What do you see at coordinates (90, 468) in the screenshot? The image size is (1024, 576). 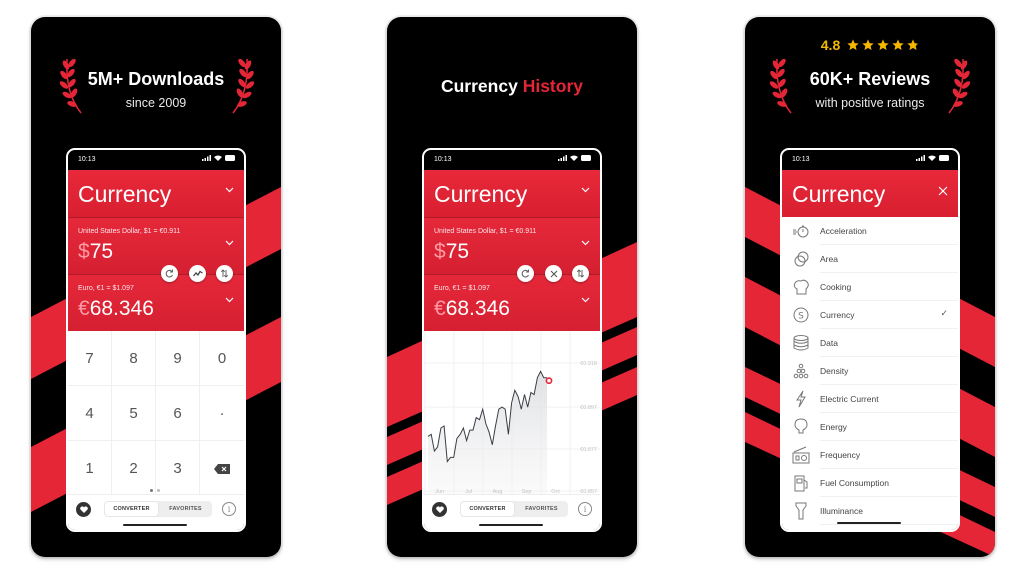 I see `key-1: 1` at bounding box center [90, 468].